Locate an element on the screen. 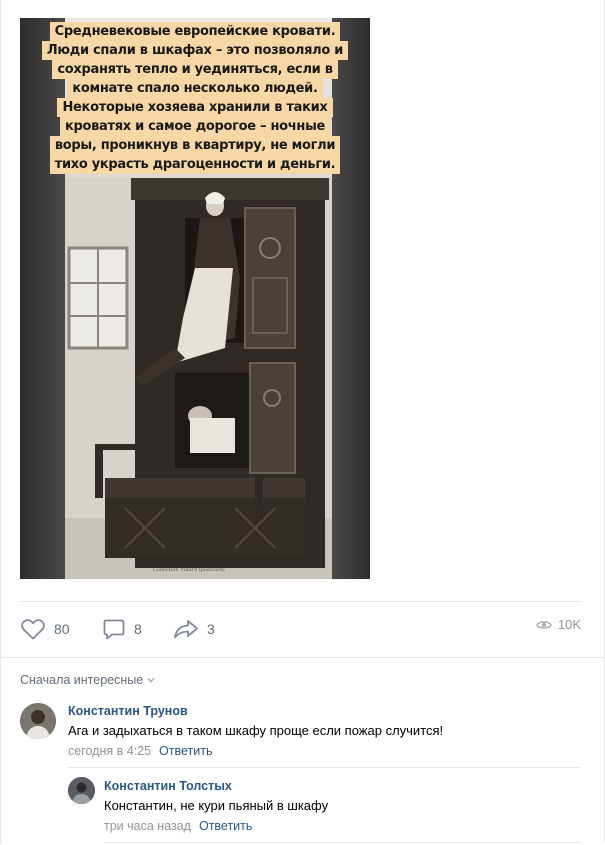  caption-line: сохранять тепло и уединяться, если в is located at coordinates (195, 69).